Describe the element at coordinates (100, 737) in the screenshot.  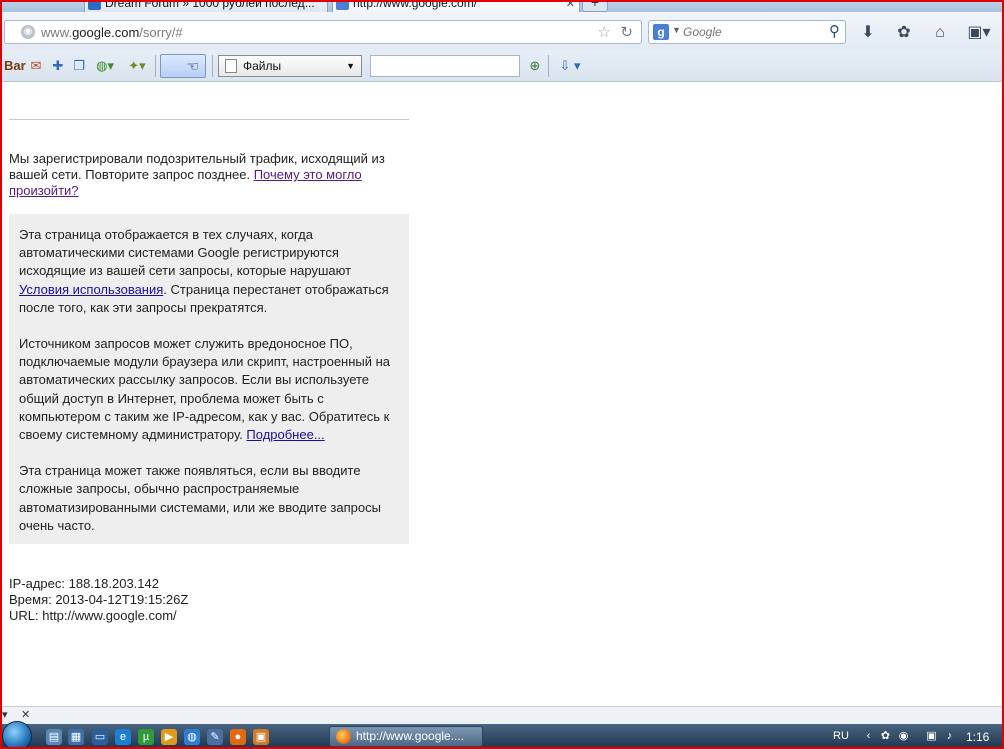
I see `desktop-icon: ▭` at that location.